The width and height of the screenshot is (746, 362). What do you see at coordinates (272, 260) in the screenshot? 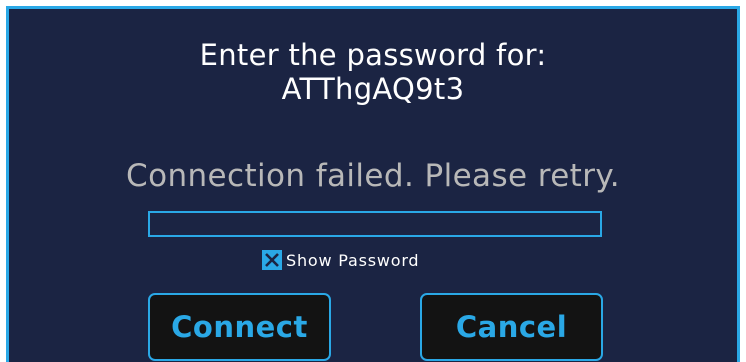
I see `checkbox-checked-icon` at bounding box center [272, 260].